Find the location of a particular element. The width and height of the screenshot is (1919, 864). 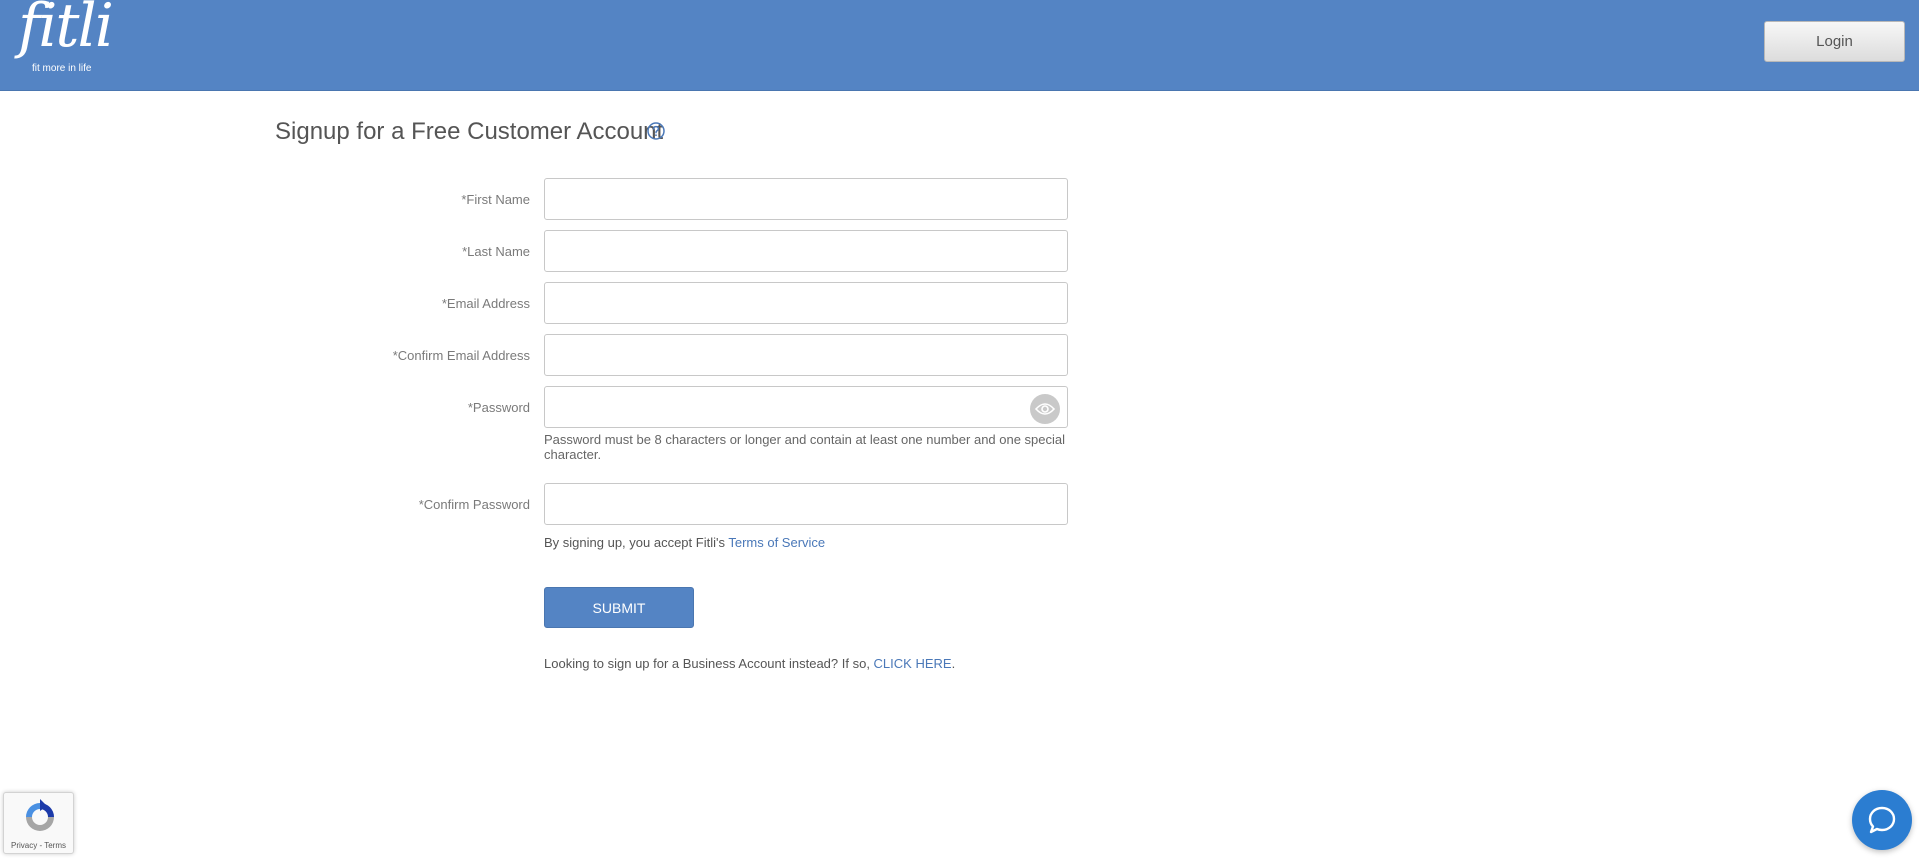

page-title: Signup for a Free Customer Account is located at coordinates (469, 131).